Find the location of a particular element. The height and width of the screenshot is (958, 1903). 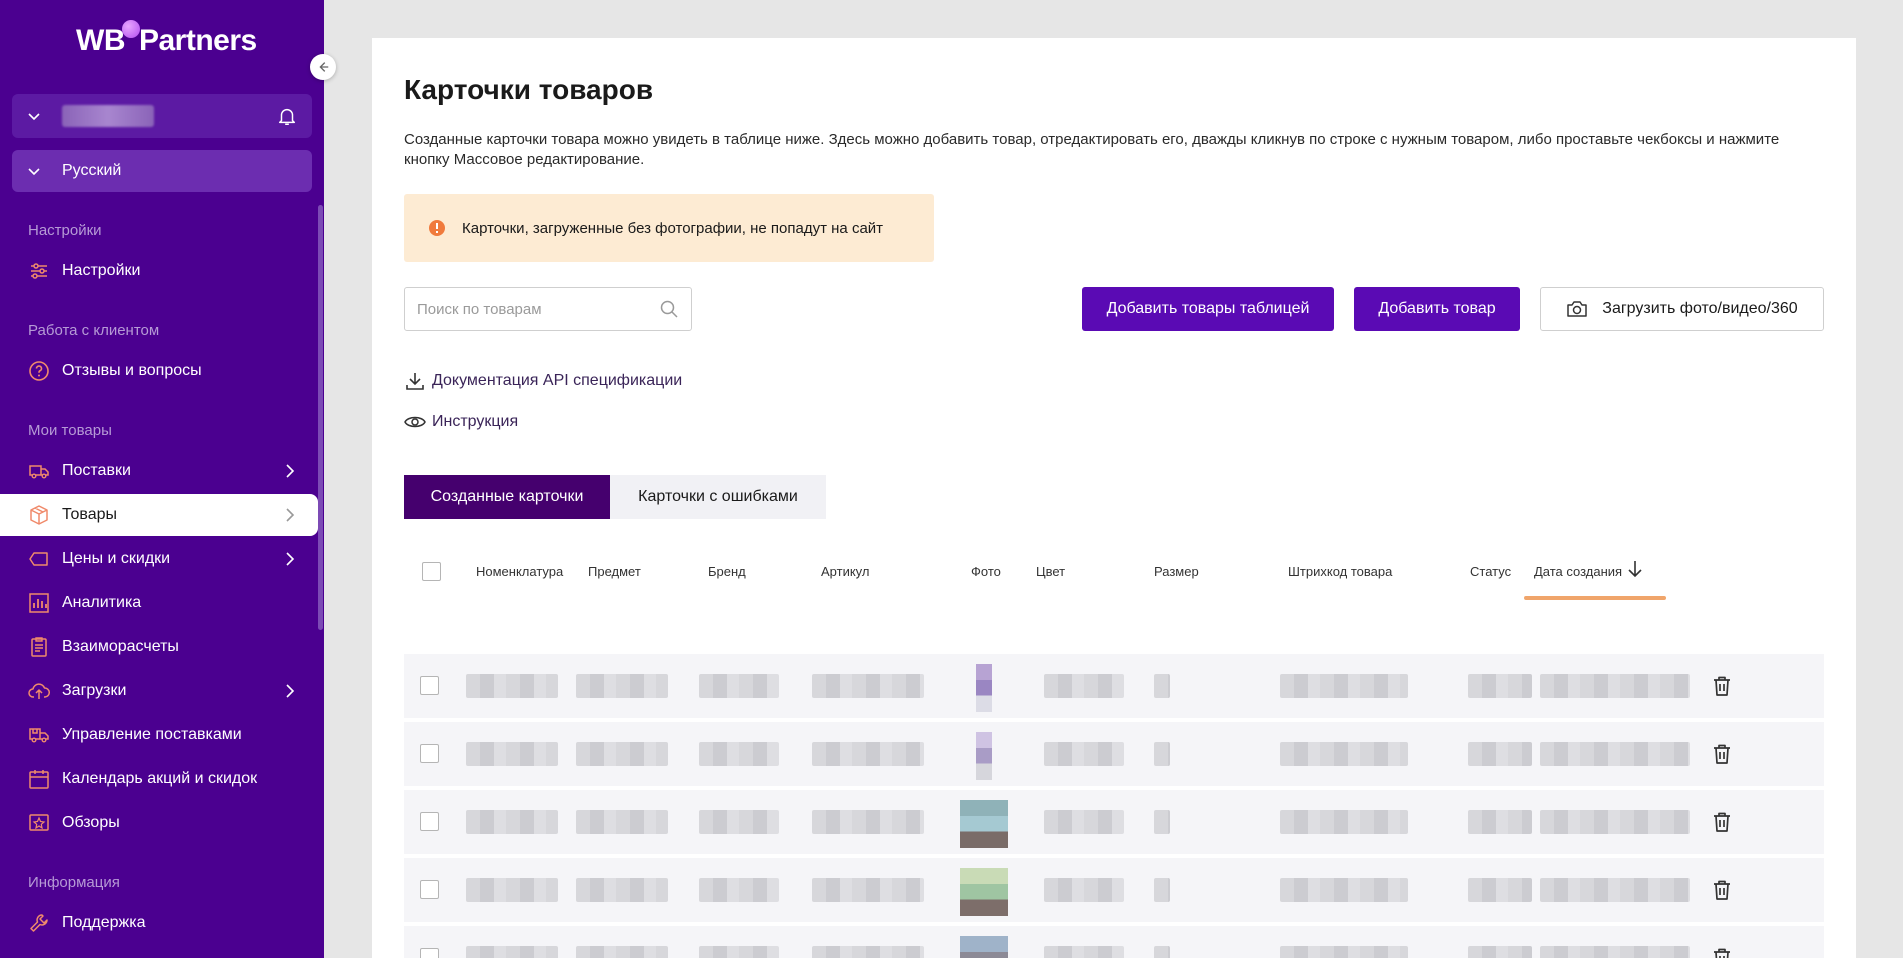

sidebar-item-supply-management: Управление поставками is located at coordinates (159, 735).